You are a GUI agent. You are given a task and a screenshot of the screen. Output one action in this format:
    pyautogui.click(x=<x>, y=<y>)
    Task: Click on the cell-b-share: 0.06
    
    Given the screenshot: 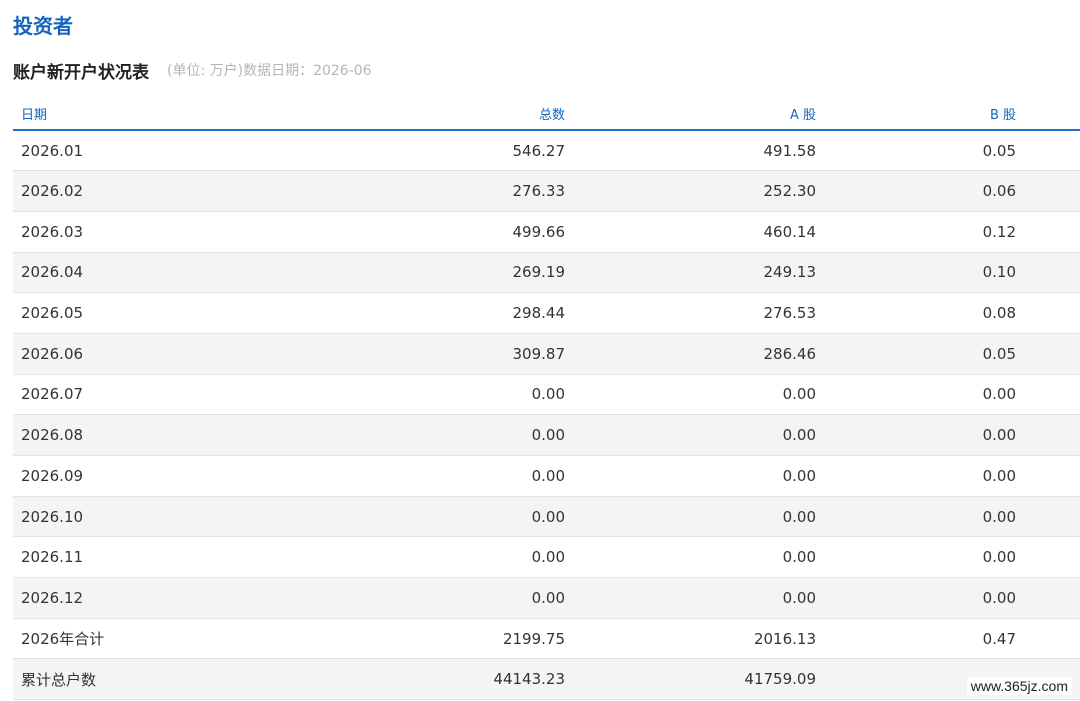 What is the action you would take?
    pyautogui.click(x=930, y=191)
    